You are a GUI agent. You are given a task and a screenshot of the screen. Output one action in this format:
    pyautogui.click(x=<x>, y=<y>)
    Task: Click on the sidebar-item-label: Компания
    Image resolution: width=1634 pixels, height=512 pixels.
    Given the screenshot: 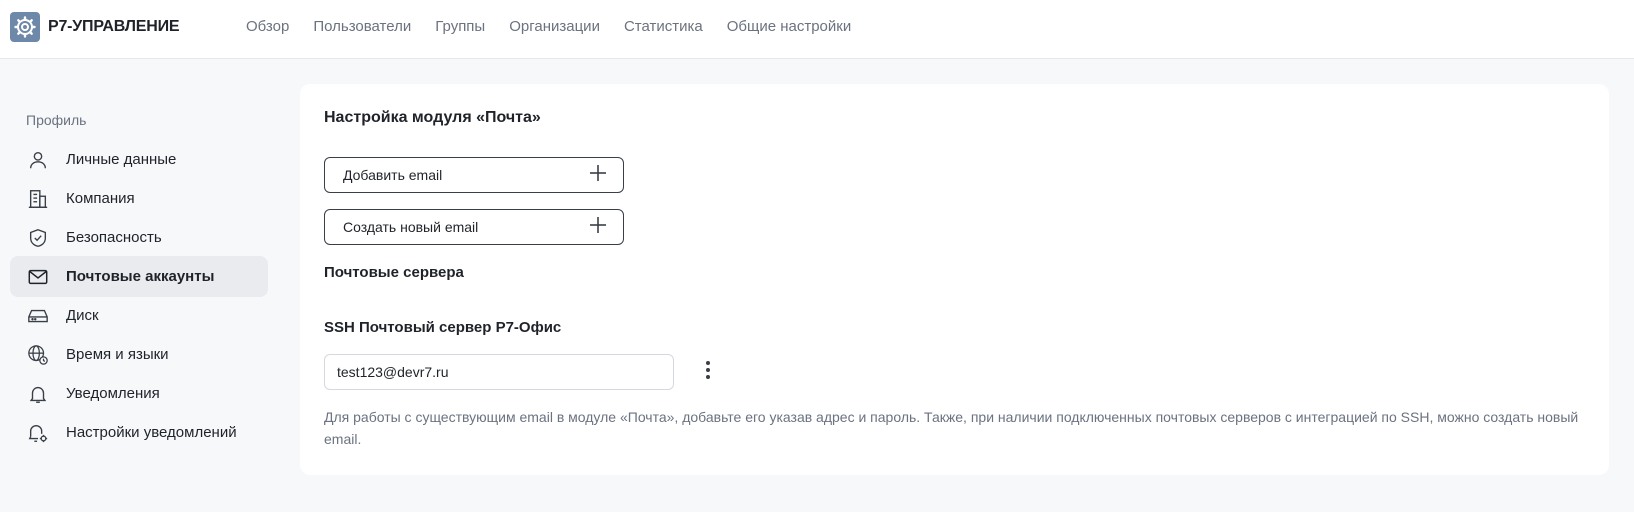 What is the action you would take?
    pyautogui.click(x=100, y=198)
    